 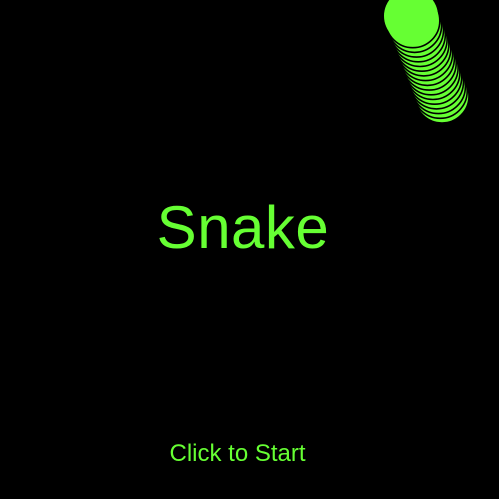 What do you see at coordinates (243, 227) in the screenshot?
I see `game-title: Snake` at bounding box center [243, 227].